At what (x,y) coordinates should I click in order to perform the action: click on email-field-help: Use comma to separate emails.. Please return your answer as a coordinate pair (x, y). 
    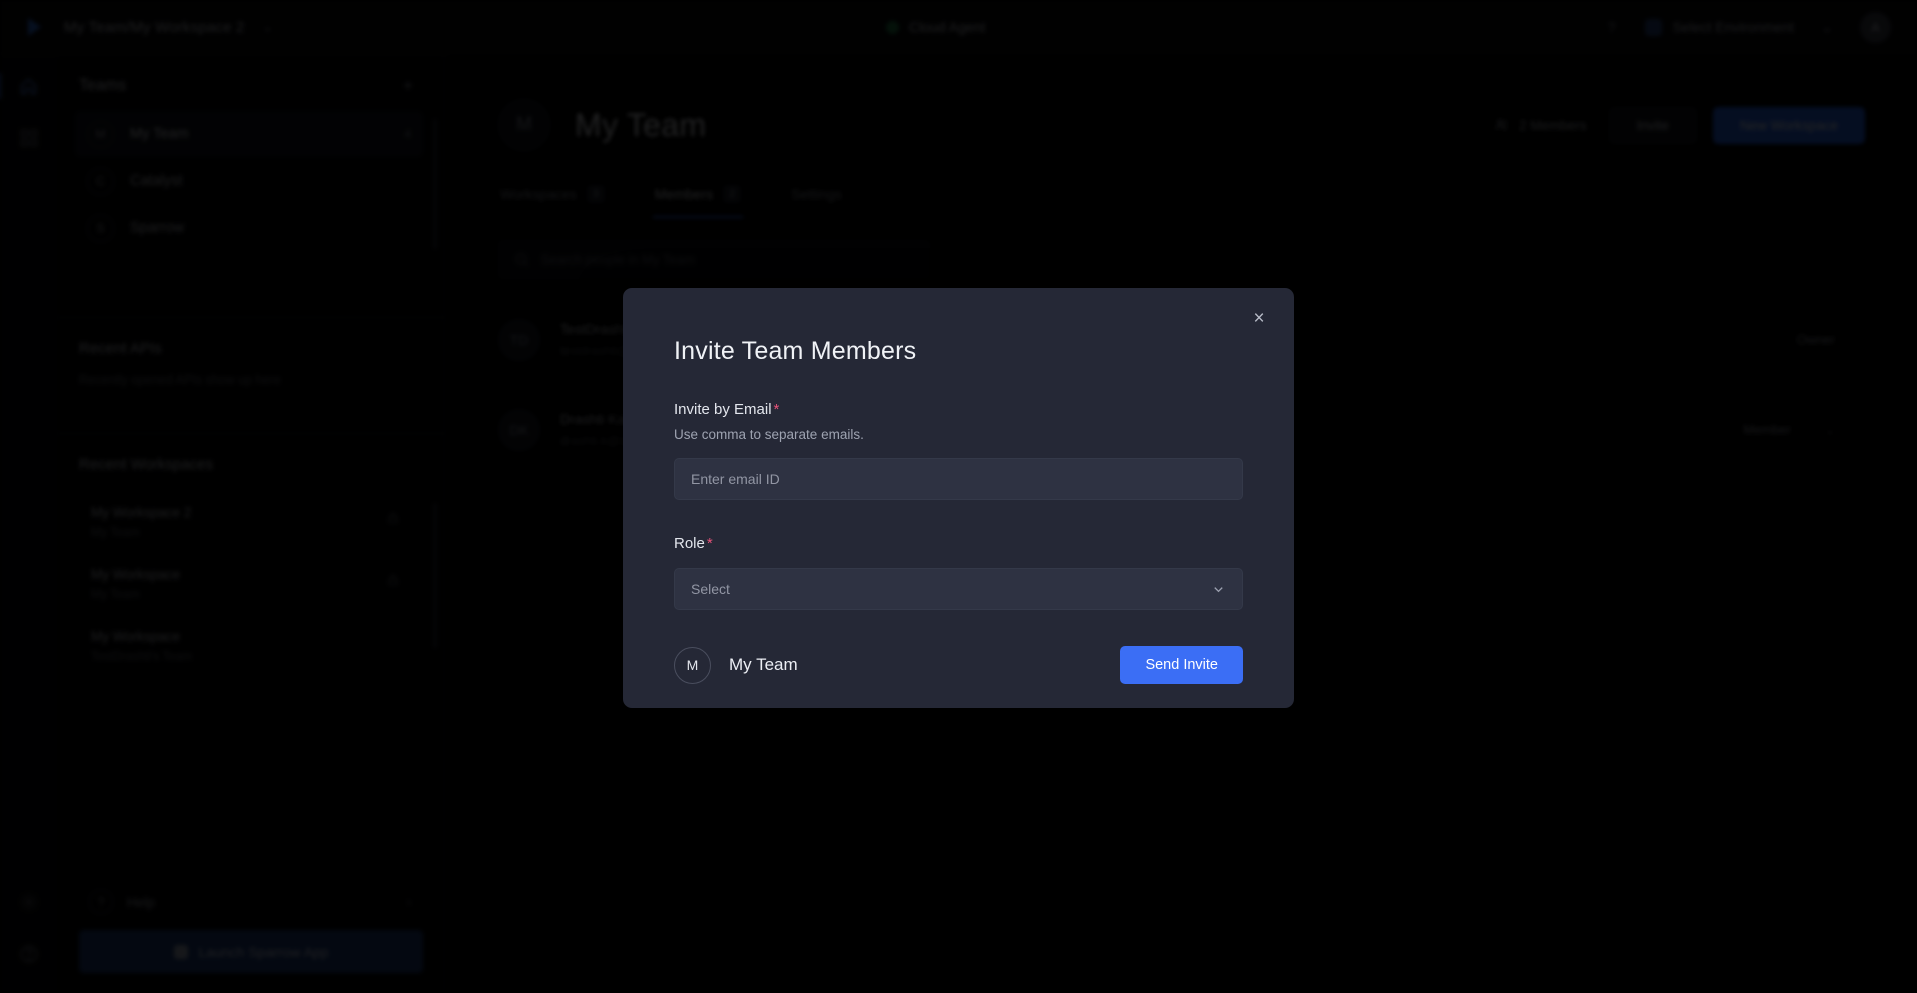
    Looking at the image, I should click on (769, 434).